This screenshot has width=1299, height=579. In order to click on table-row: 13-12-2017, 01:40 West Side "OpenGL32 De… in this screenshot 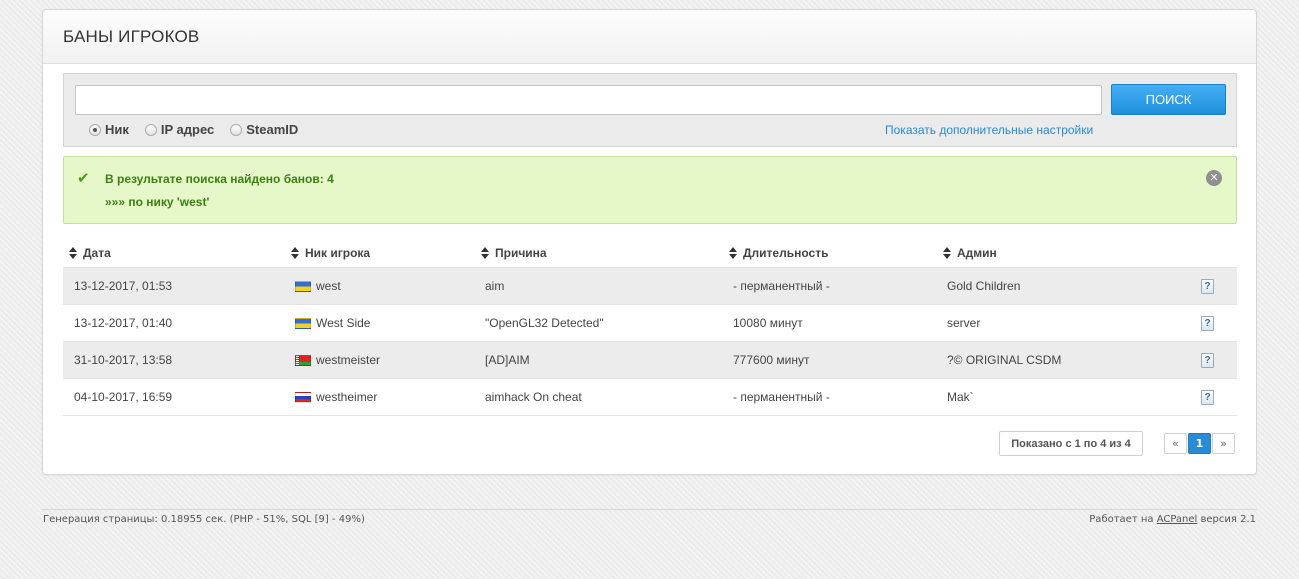, I will do `click(650, 323)`.